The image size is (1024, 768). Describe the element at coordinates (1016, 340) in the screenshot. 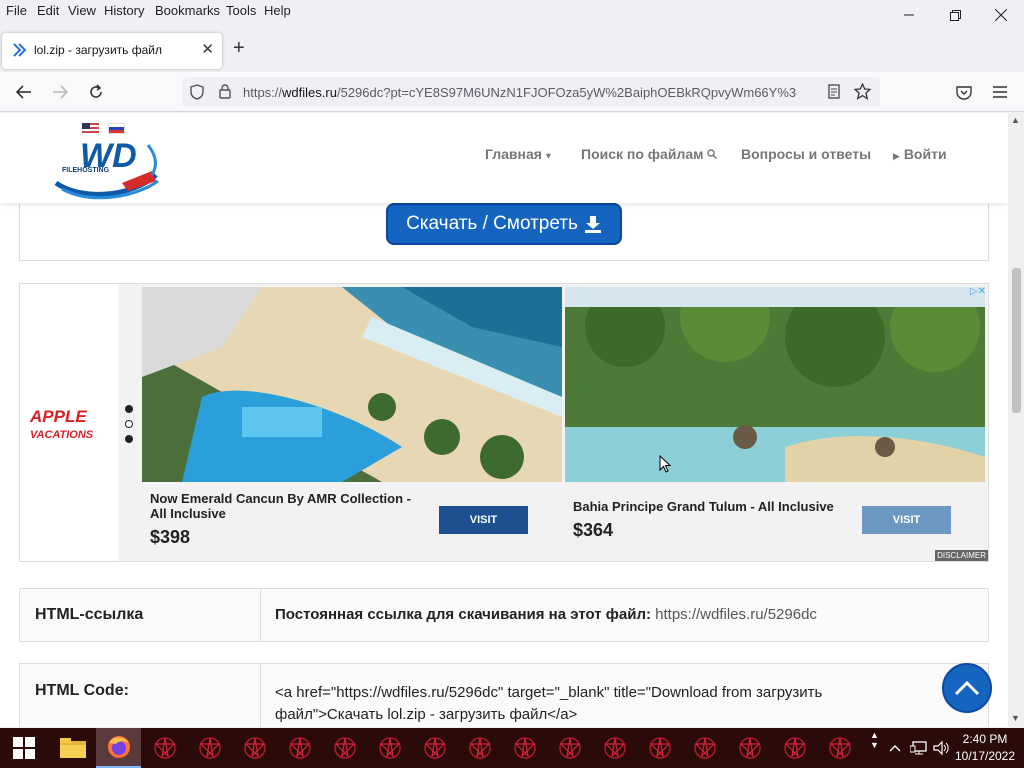

I see `scrollbar-thumb` at that location.